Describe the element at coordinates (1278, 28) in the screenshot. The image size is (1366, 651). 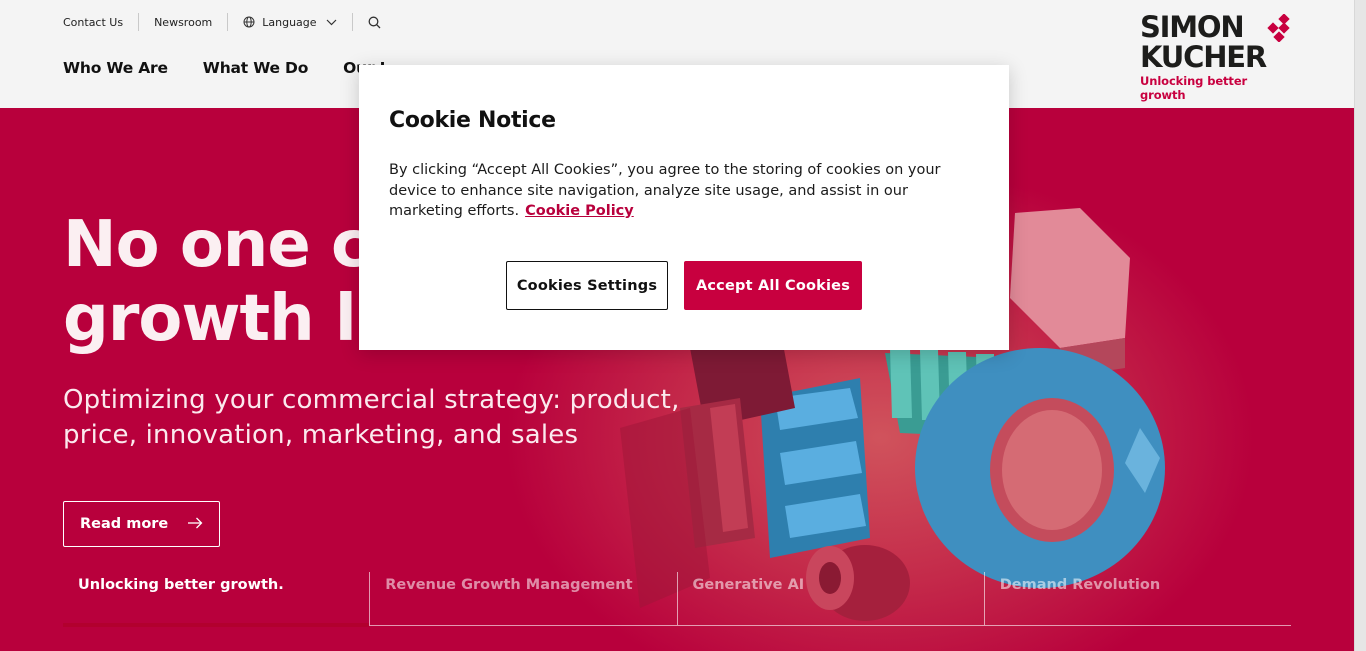
I see `logo-diamonds-icon` at that location.